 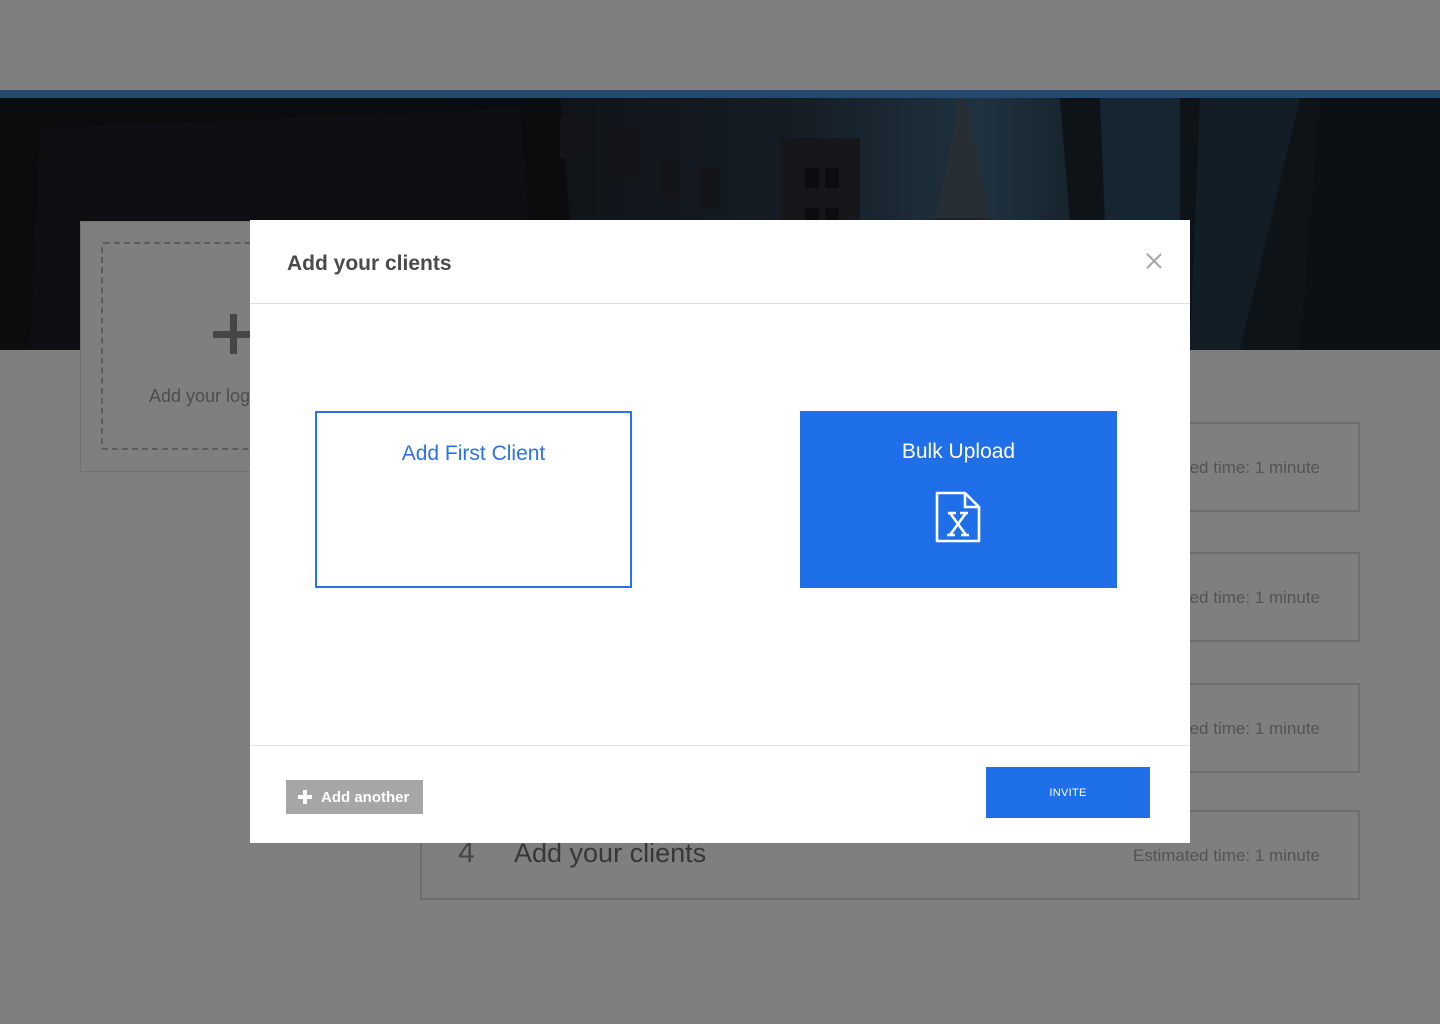 What do you see at coordinates (1068, 792) in the screenshot?
I see `invite-button: INVITE` at bounding box center [1068, 792].